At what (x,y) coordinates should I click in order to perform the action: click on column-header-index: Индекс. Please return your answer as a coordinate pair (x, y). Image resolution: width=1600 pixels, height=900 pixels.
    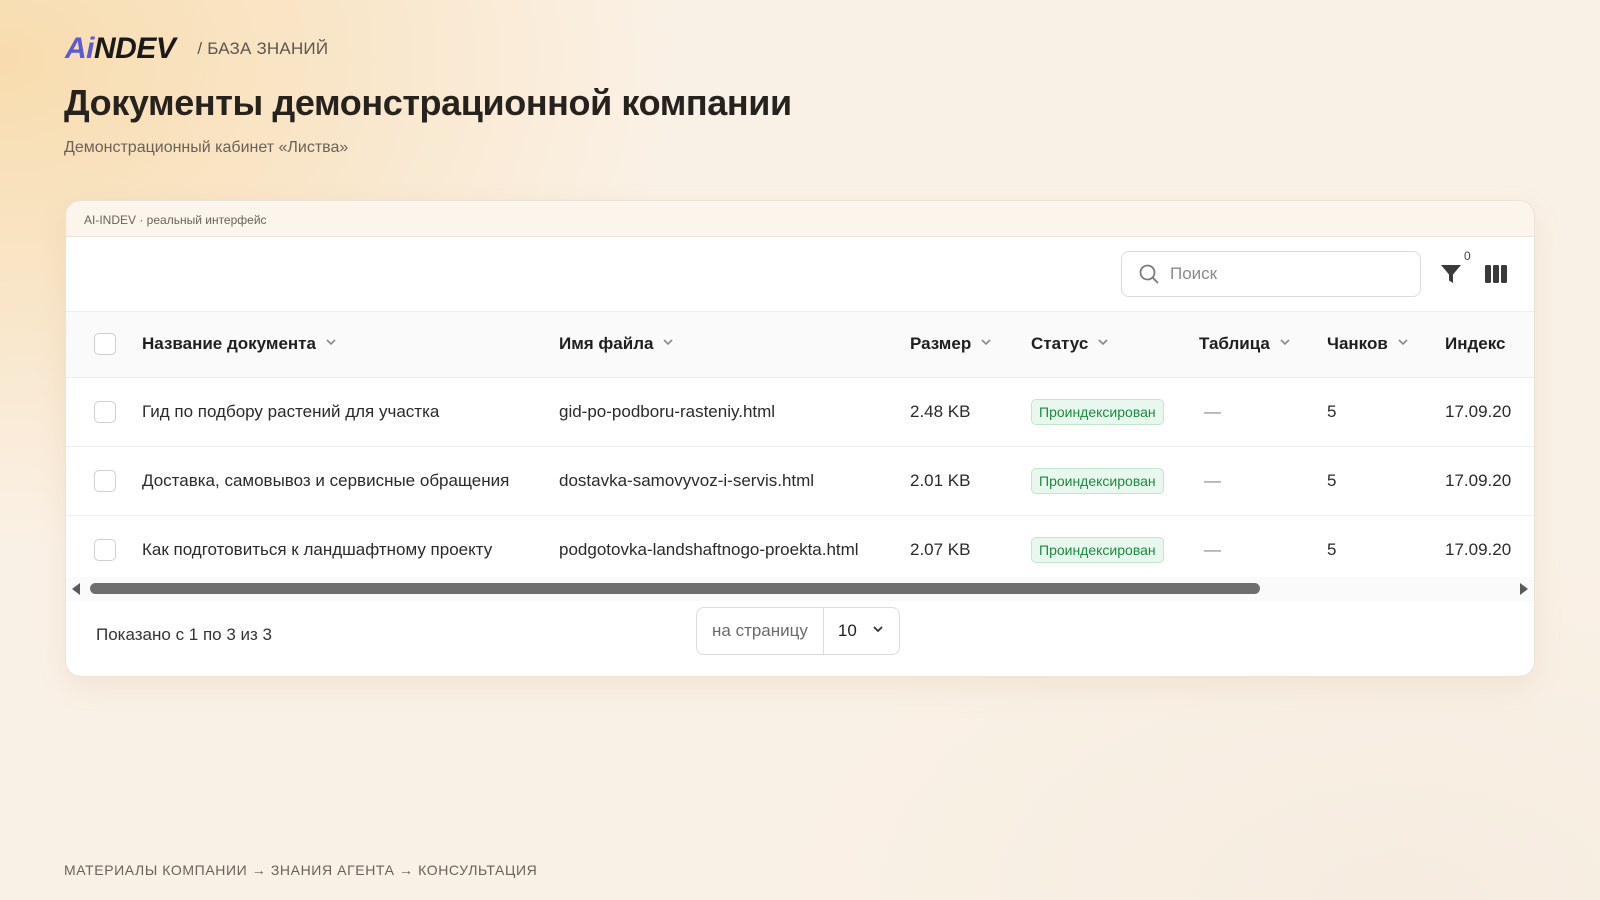
    Looking at the image, I should click on (1475, 344).